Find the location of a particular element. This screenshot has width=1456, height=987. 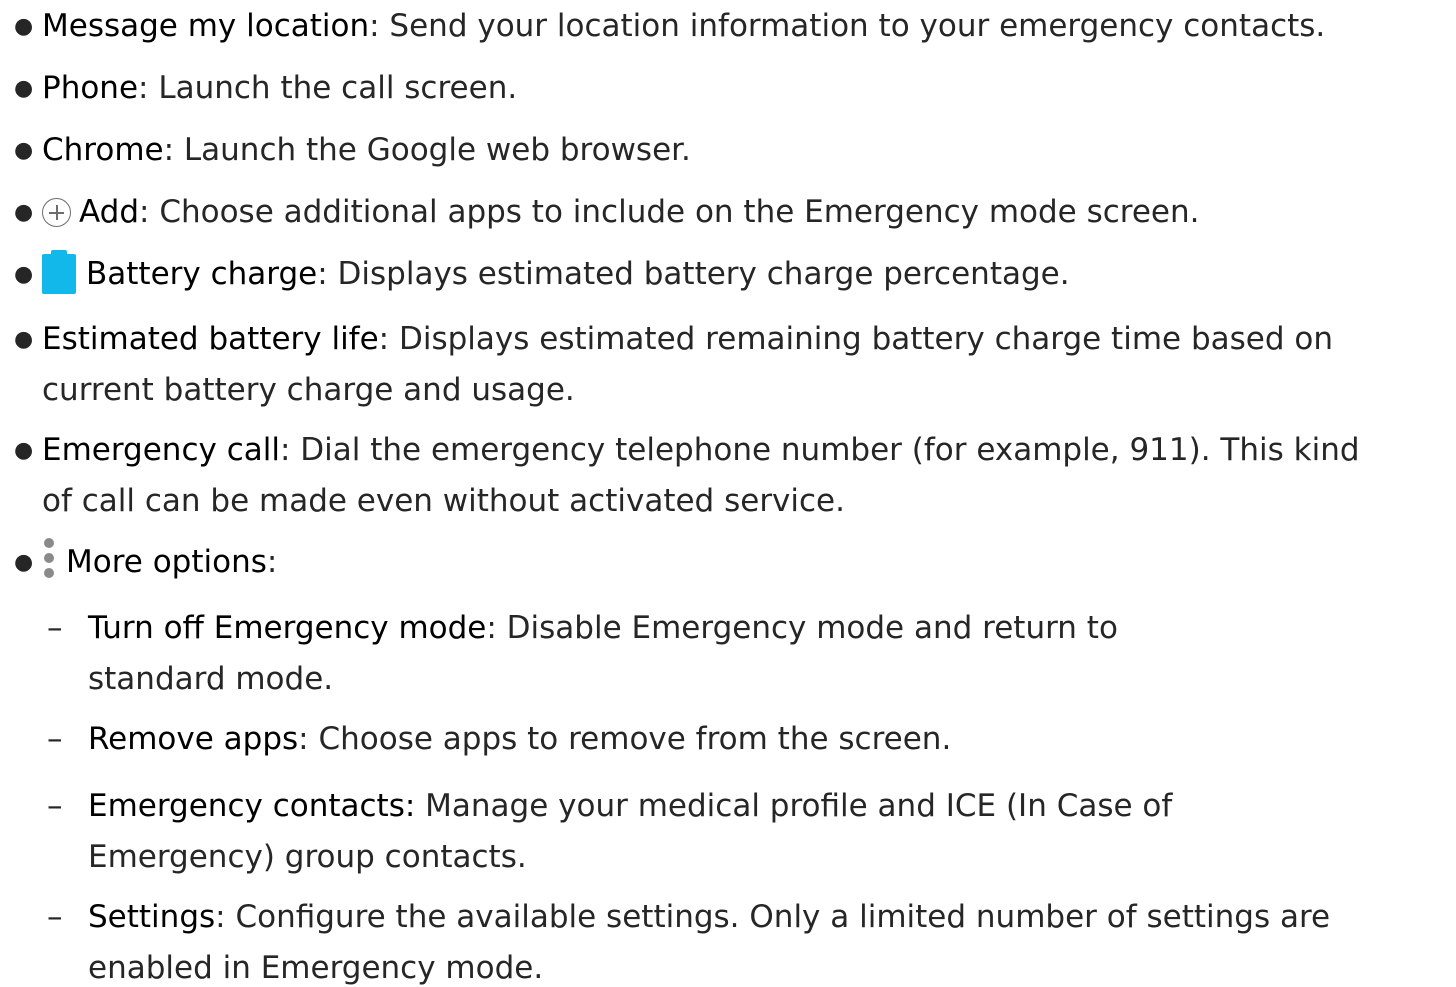

list-item-phone: ● Phone: Launch the call screen. is located at coordinates (730, 88).